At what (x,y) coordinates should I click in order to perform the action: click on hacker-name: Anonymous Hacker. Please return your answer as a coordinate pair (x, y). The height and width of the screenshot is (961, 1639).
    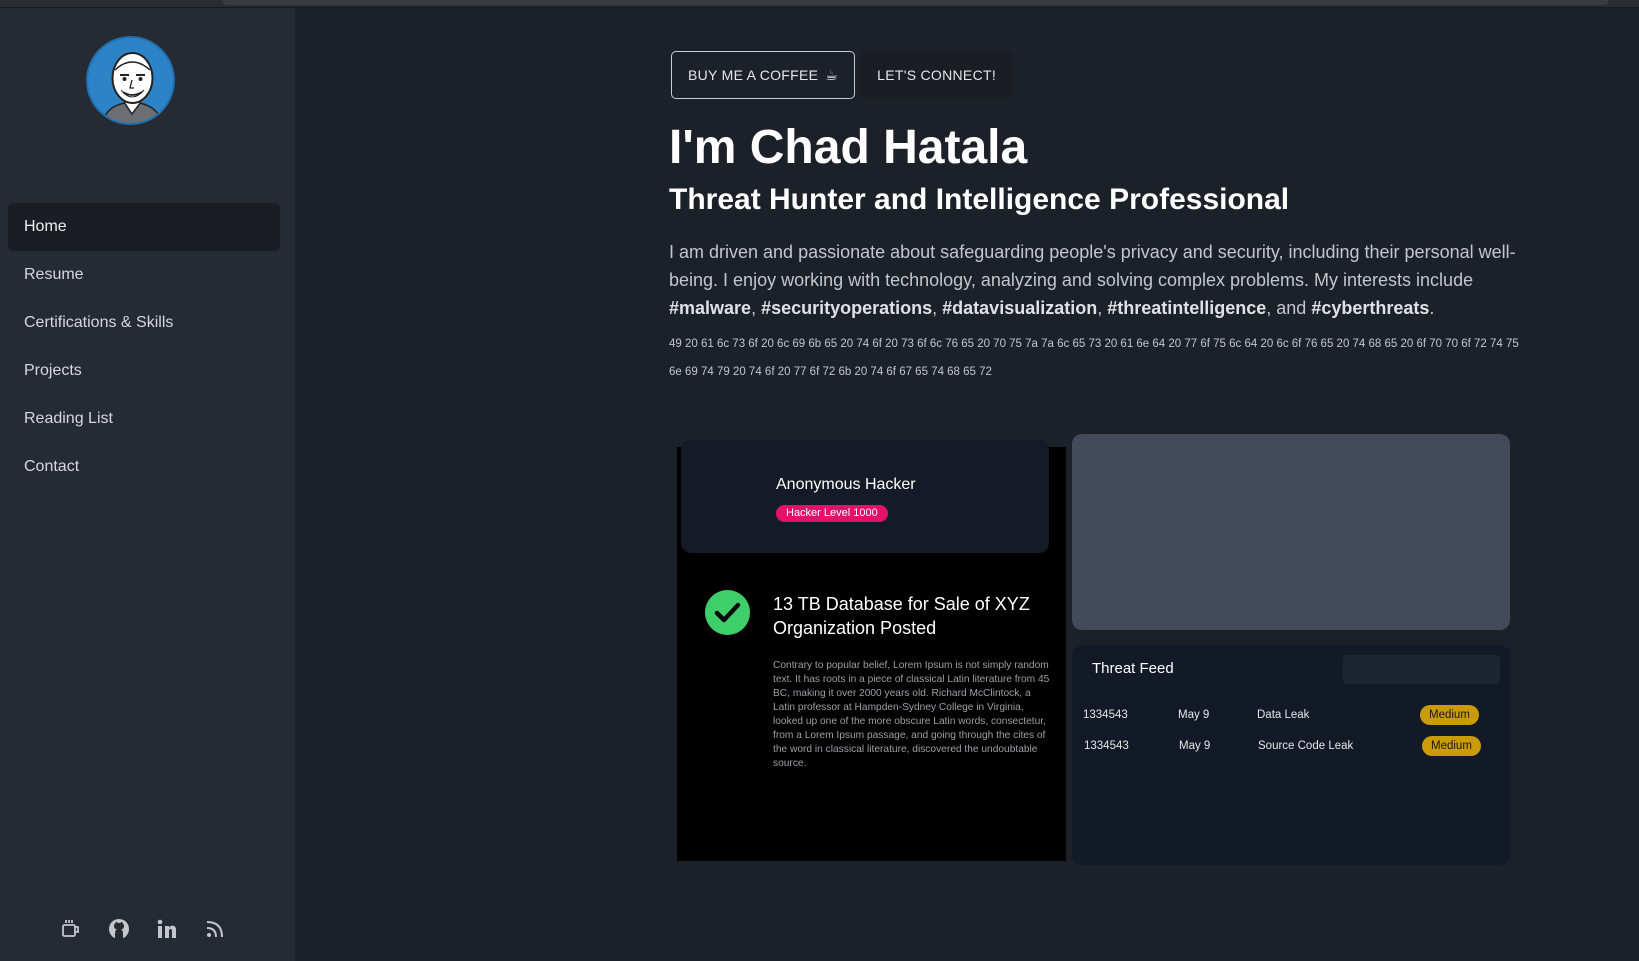
    Looking at the image, I should click on (846, 484).